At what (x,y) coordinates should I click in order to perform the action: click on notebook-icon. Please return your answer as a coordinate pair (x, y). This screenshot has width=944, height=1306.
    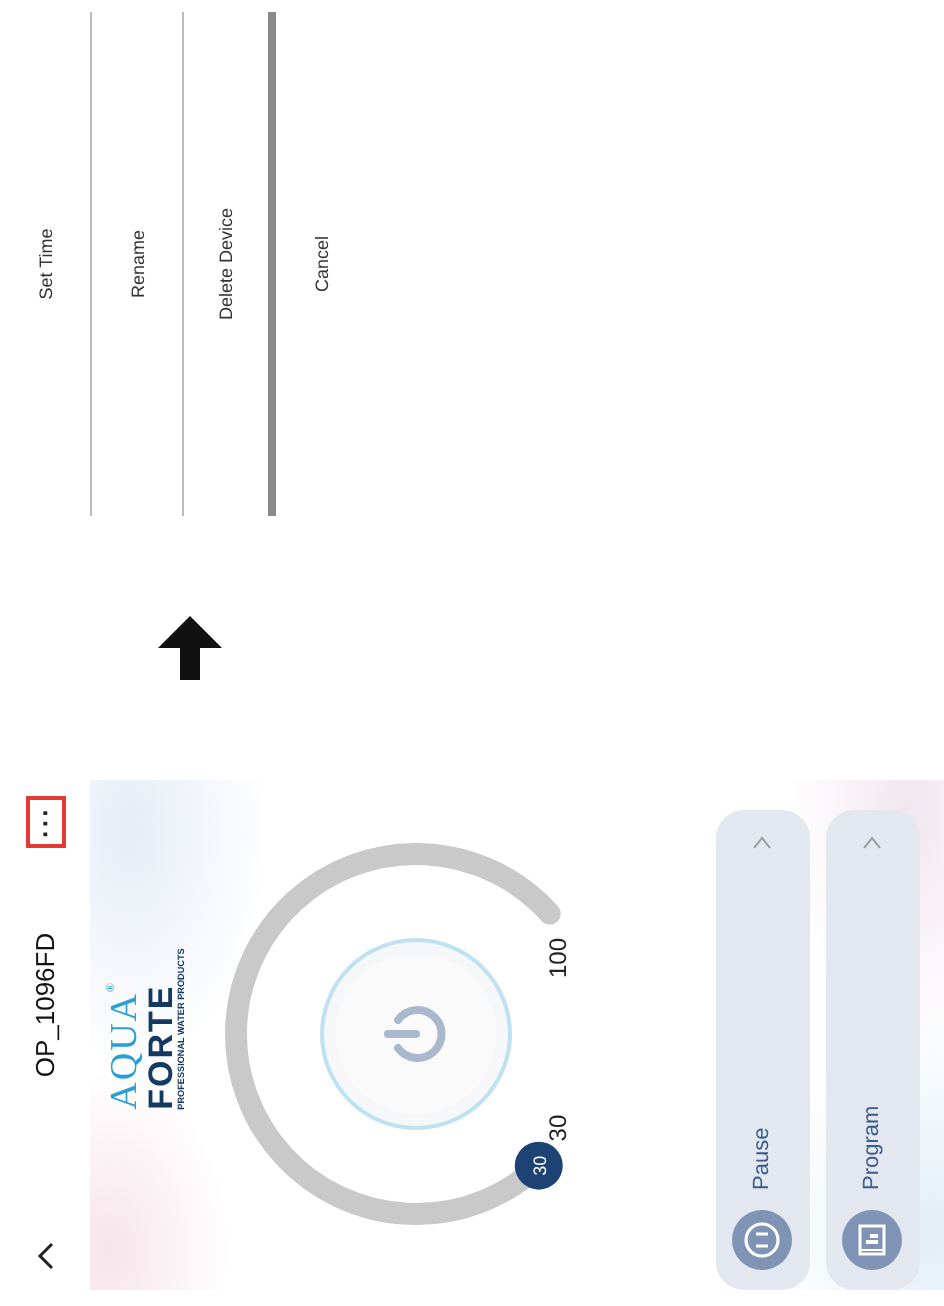
    Looking at the image, I should click on (872, 1240).